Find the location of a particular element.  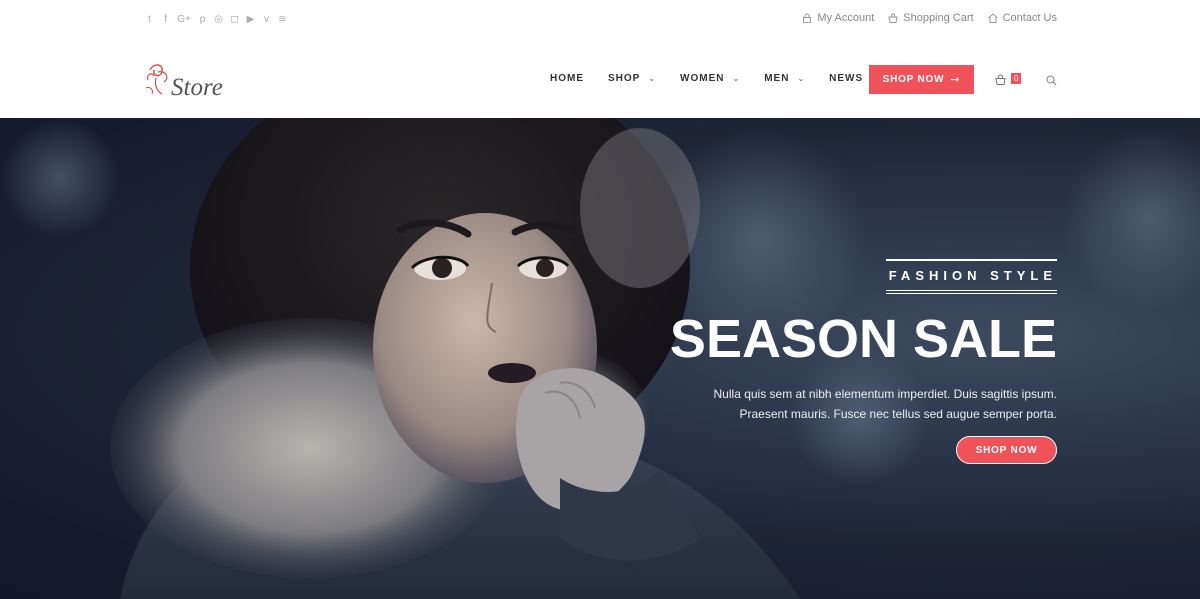

nav-men-label: MEN is located at coordinates (777, 78).